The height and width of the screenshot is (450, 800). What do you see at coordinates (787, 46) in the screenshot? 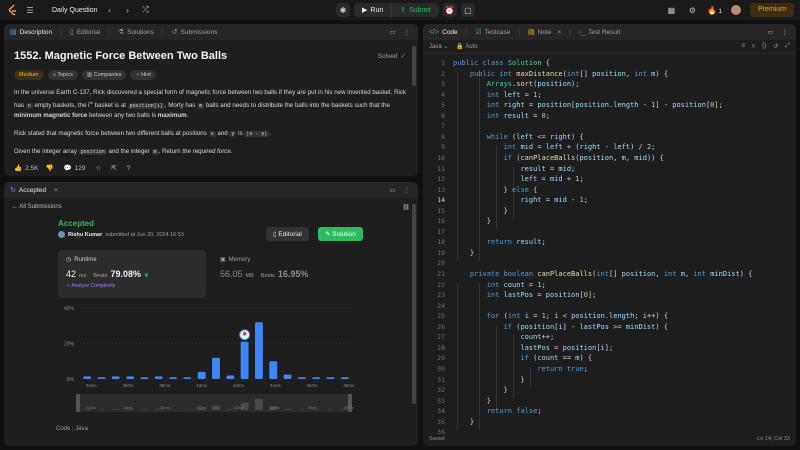
I see `expand-icon: ⤢` at bounding box center [787, 46].